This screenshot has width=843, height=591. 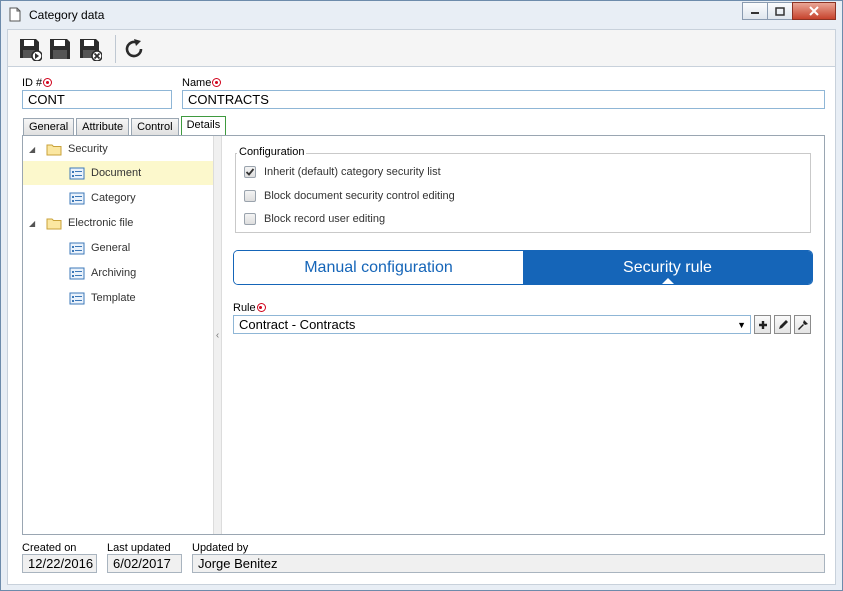 I want to click on close-icon, so click(x=814, y=11).